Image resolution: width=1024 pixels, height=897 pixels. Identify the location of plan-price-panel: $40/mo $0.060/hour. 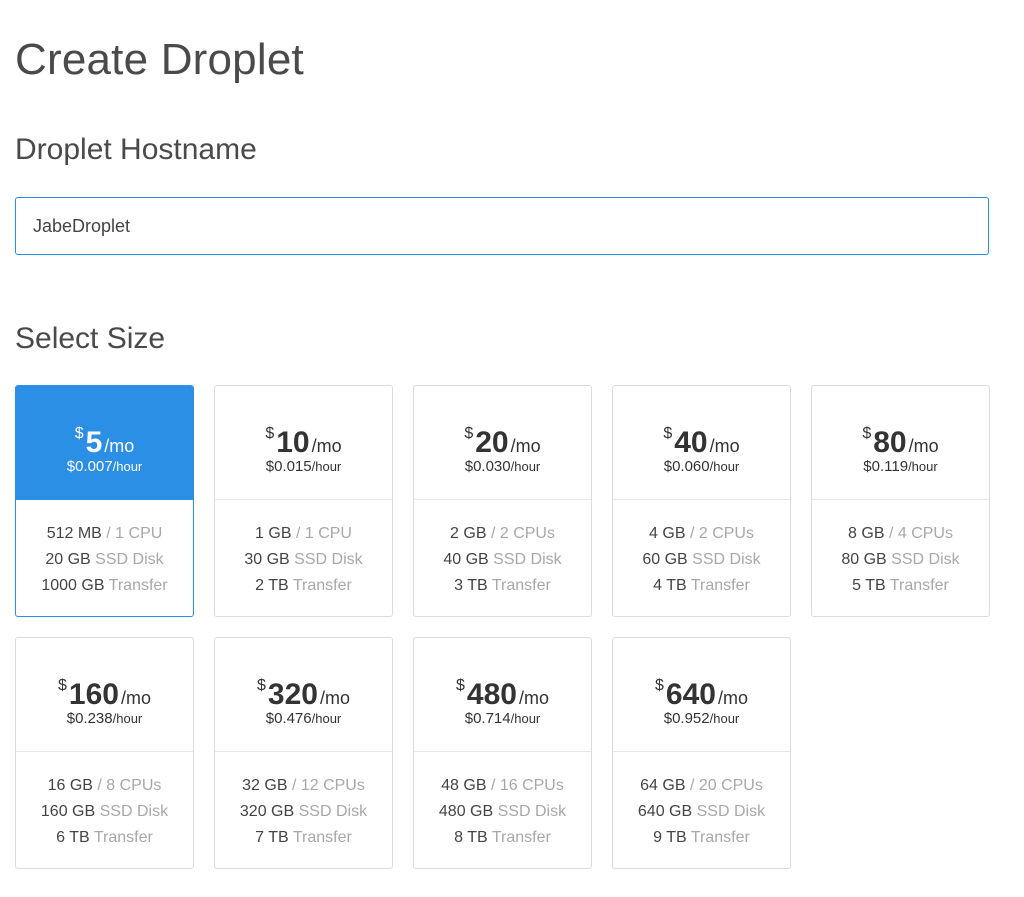
(701, 443).